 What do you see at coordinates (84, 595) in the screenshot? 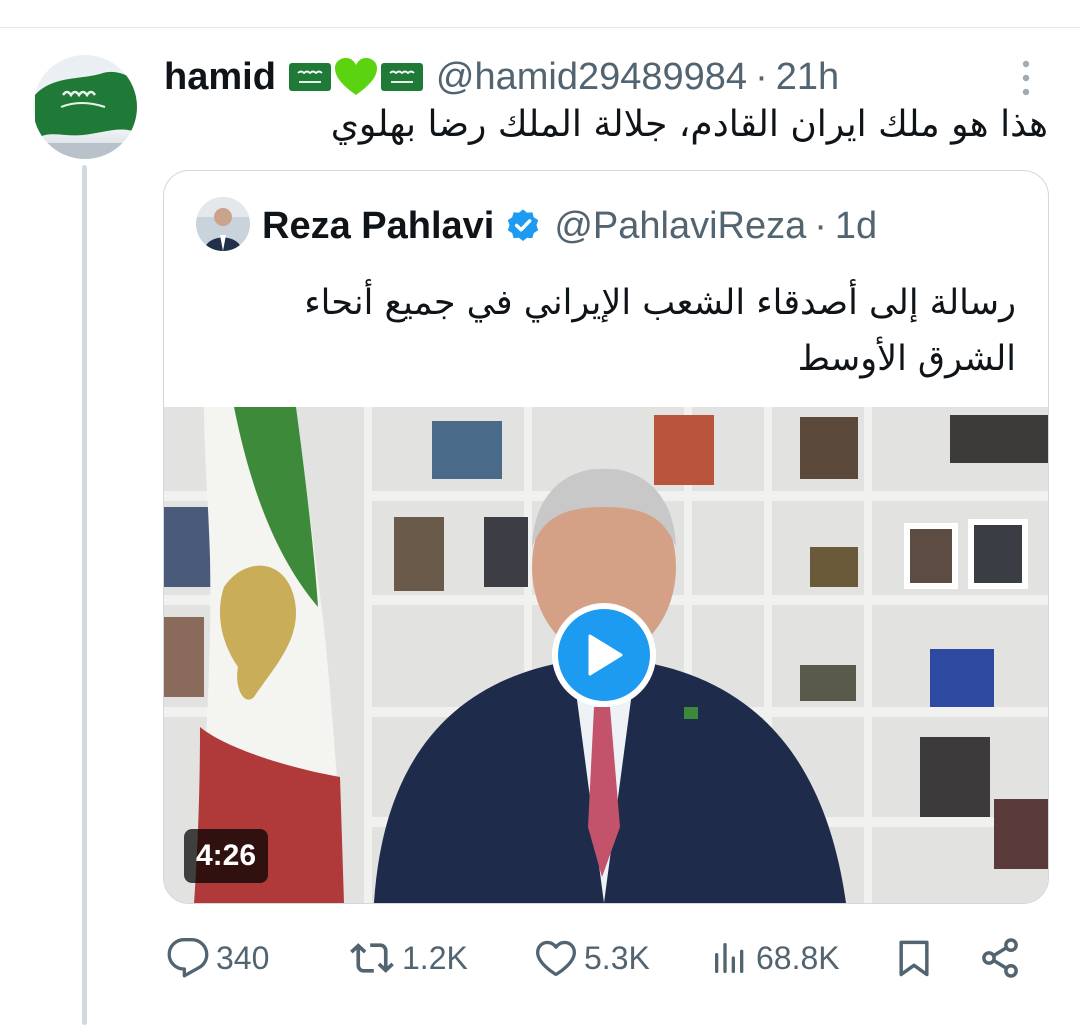
I see `thread-line` at bounding box center [84, 595].